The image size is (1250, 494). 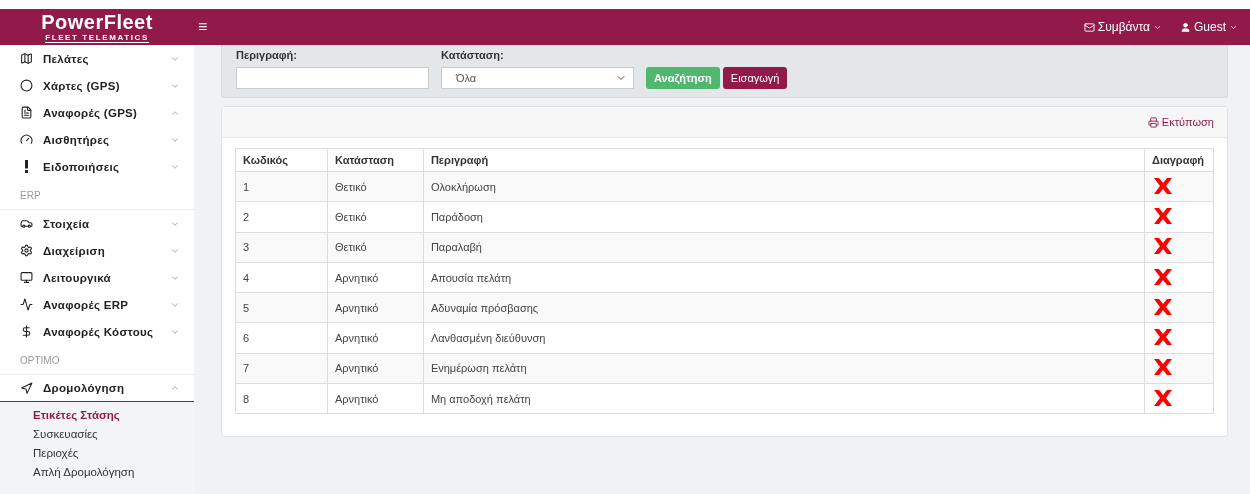 What do you see at coordinates (1209, 27) in the screenshot?
I see `user-menu: Guest` at bounding box center [1209, 27].